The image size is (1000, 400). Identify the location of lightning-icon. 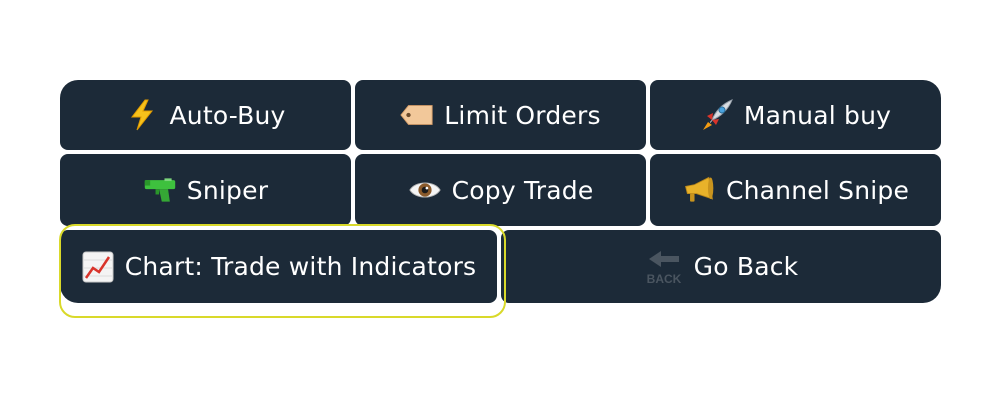
(142, 115).